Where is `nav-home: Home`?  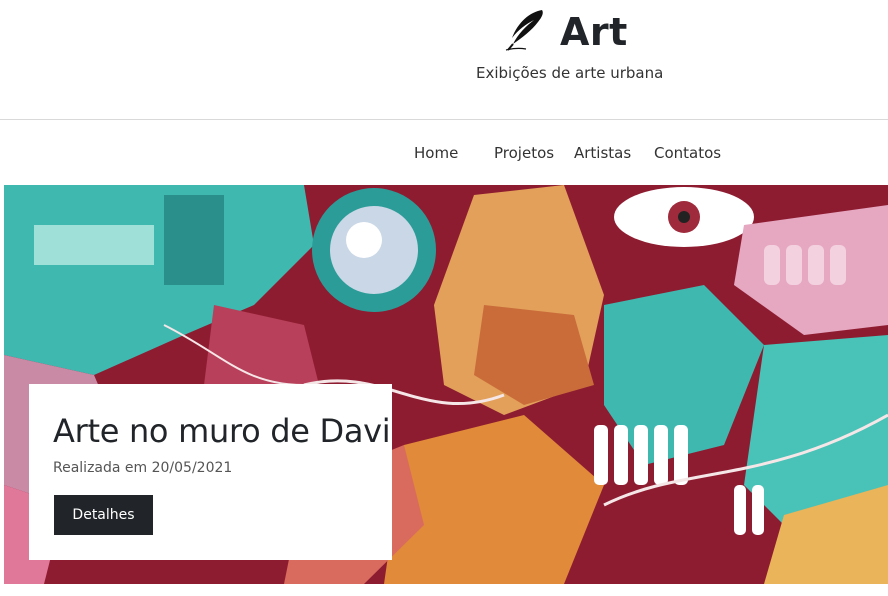
nav-home: Home is located at coordinates (436, 153).